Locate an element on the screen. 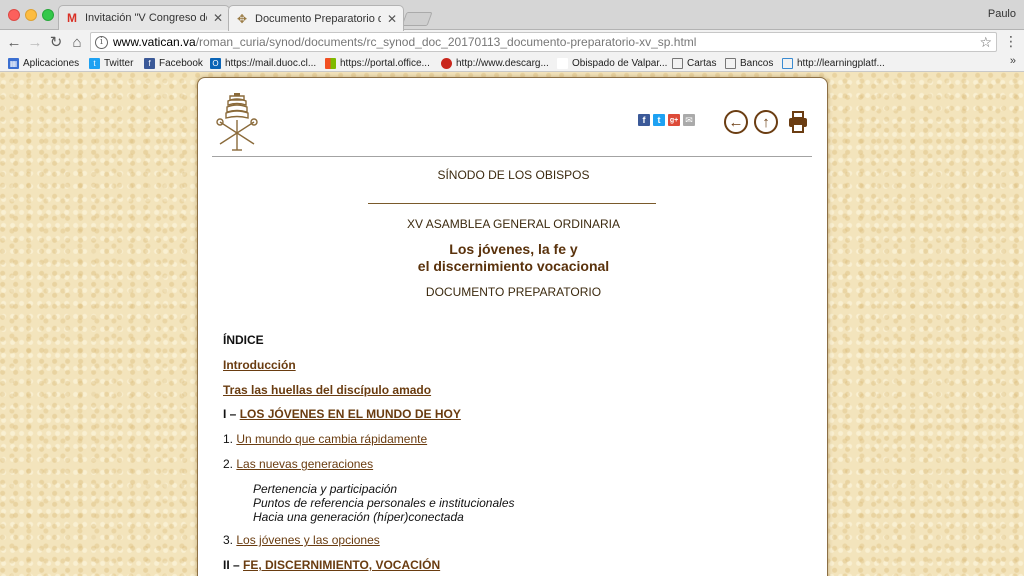 The width and height of the screenshot is (1024, 576). maximize-window-button is located at coordinates (48, 15).